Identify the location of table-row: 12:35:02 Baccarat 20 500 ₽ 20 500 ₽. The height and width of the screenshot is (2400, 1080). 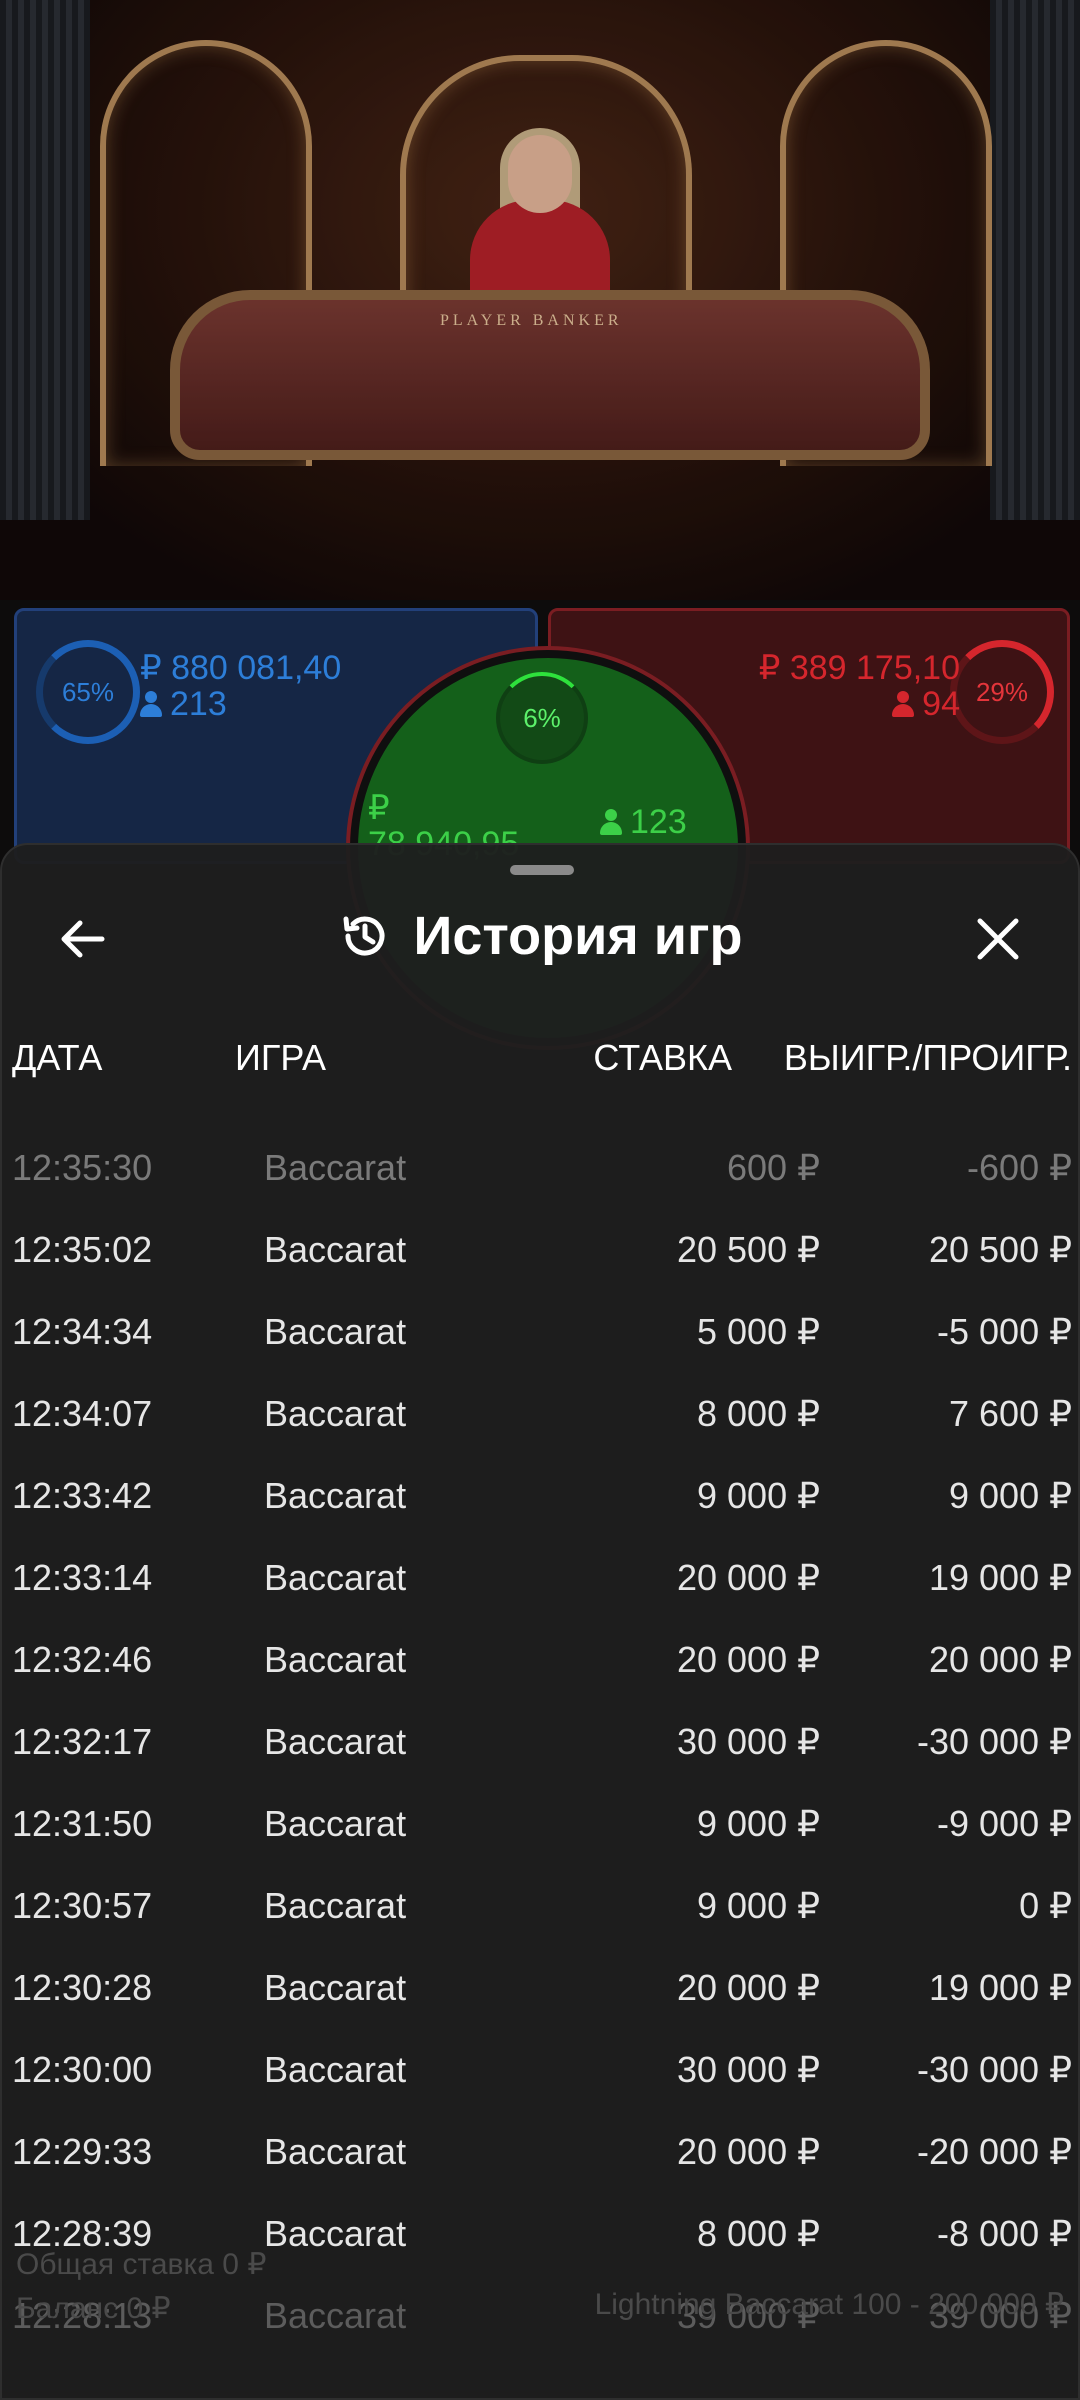
(541, 1248).